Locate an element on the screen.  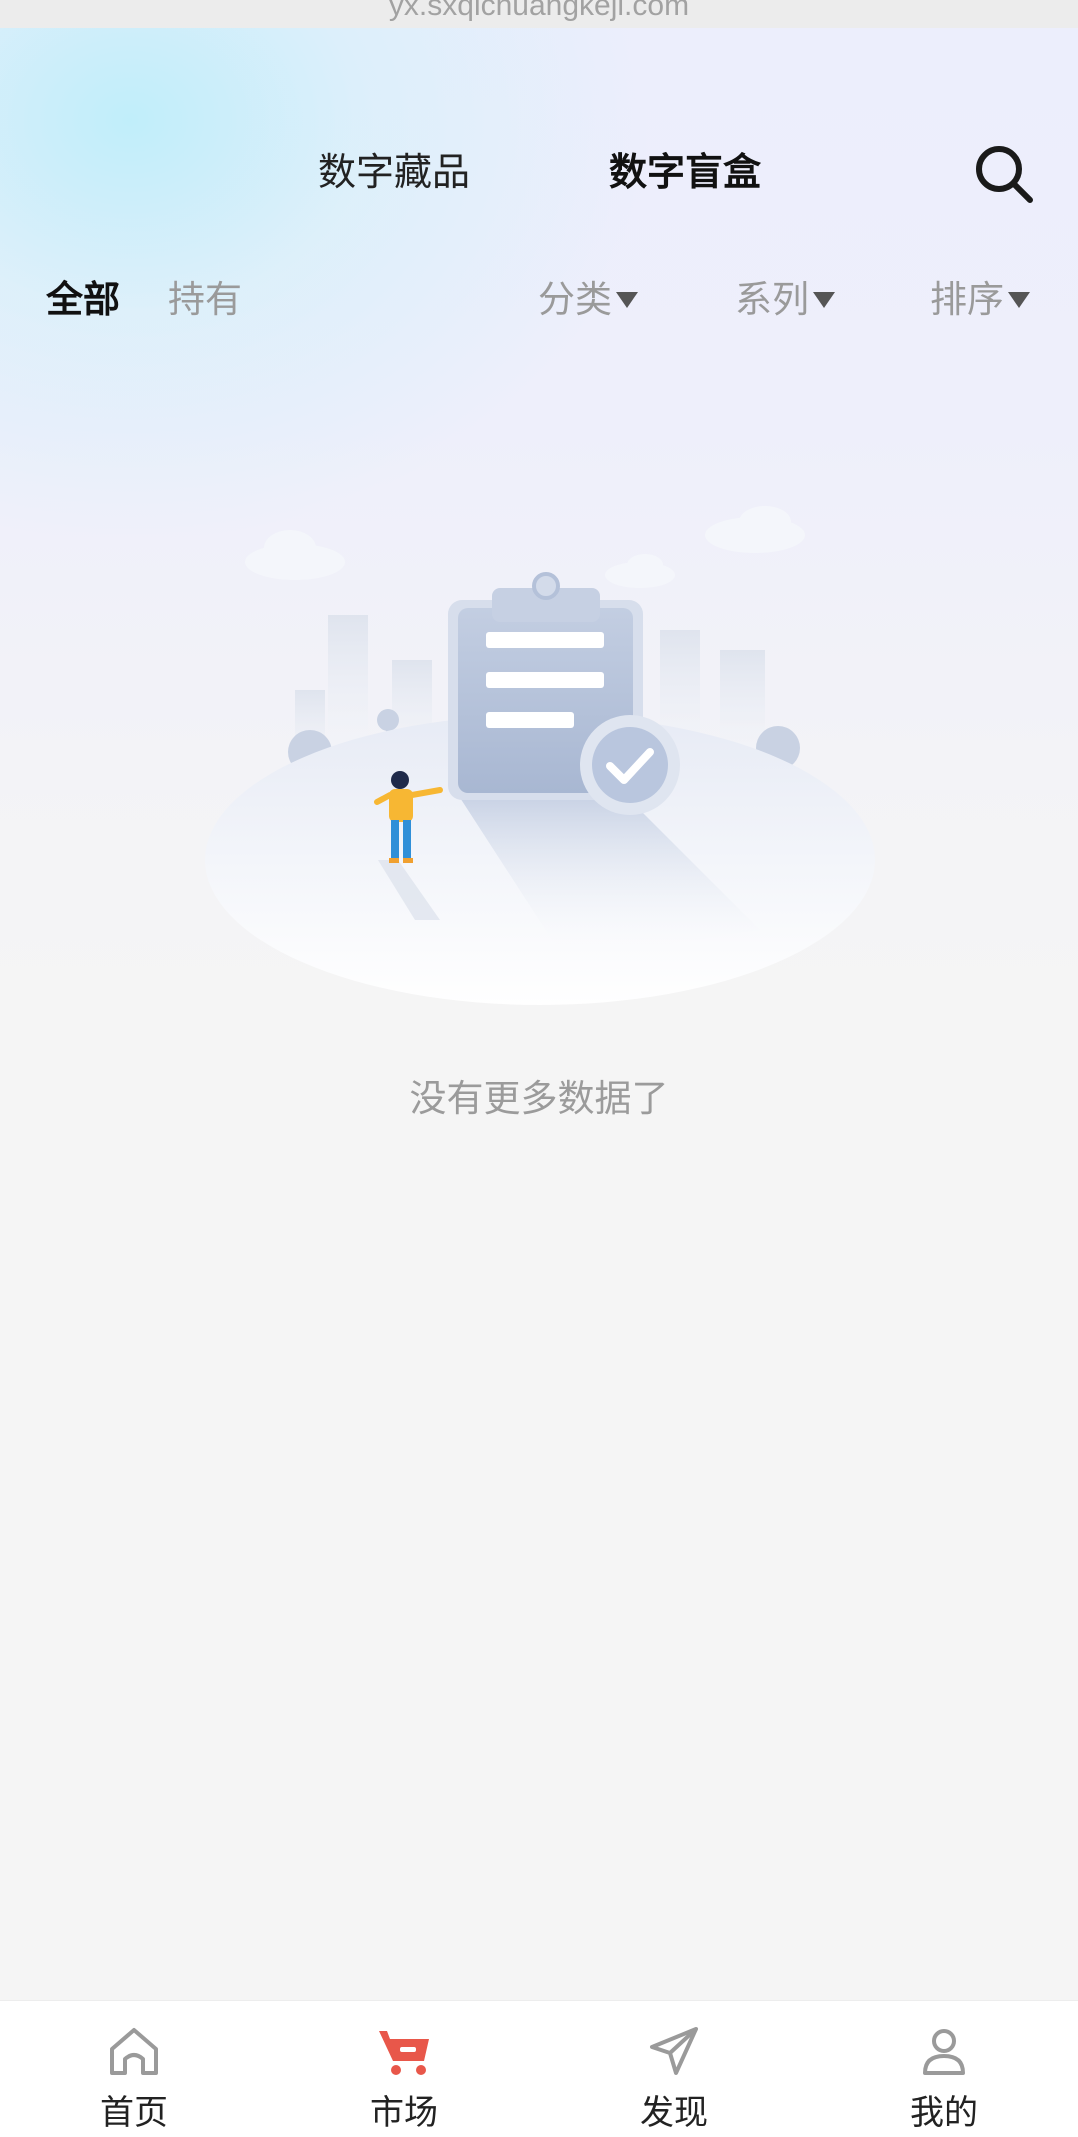
filter-sort-dropdown: 排序 is located at coordinates (980, 300).